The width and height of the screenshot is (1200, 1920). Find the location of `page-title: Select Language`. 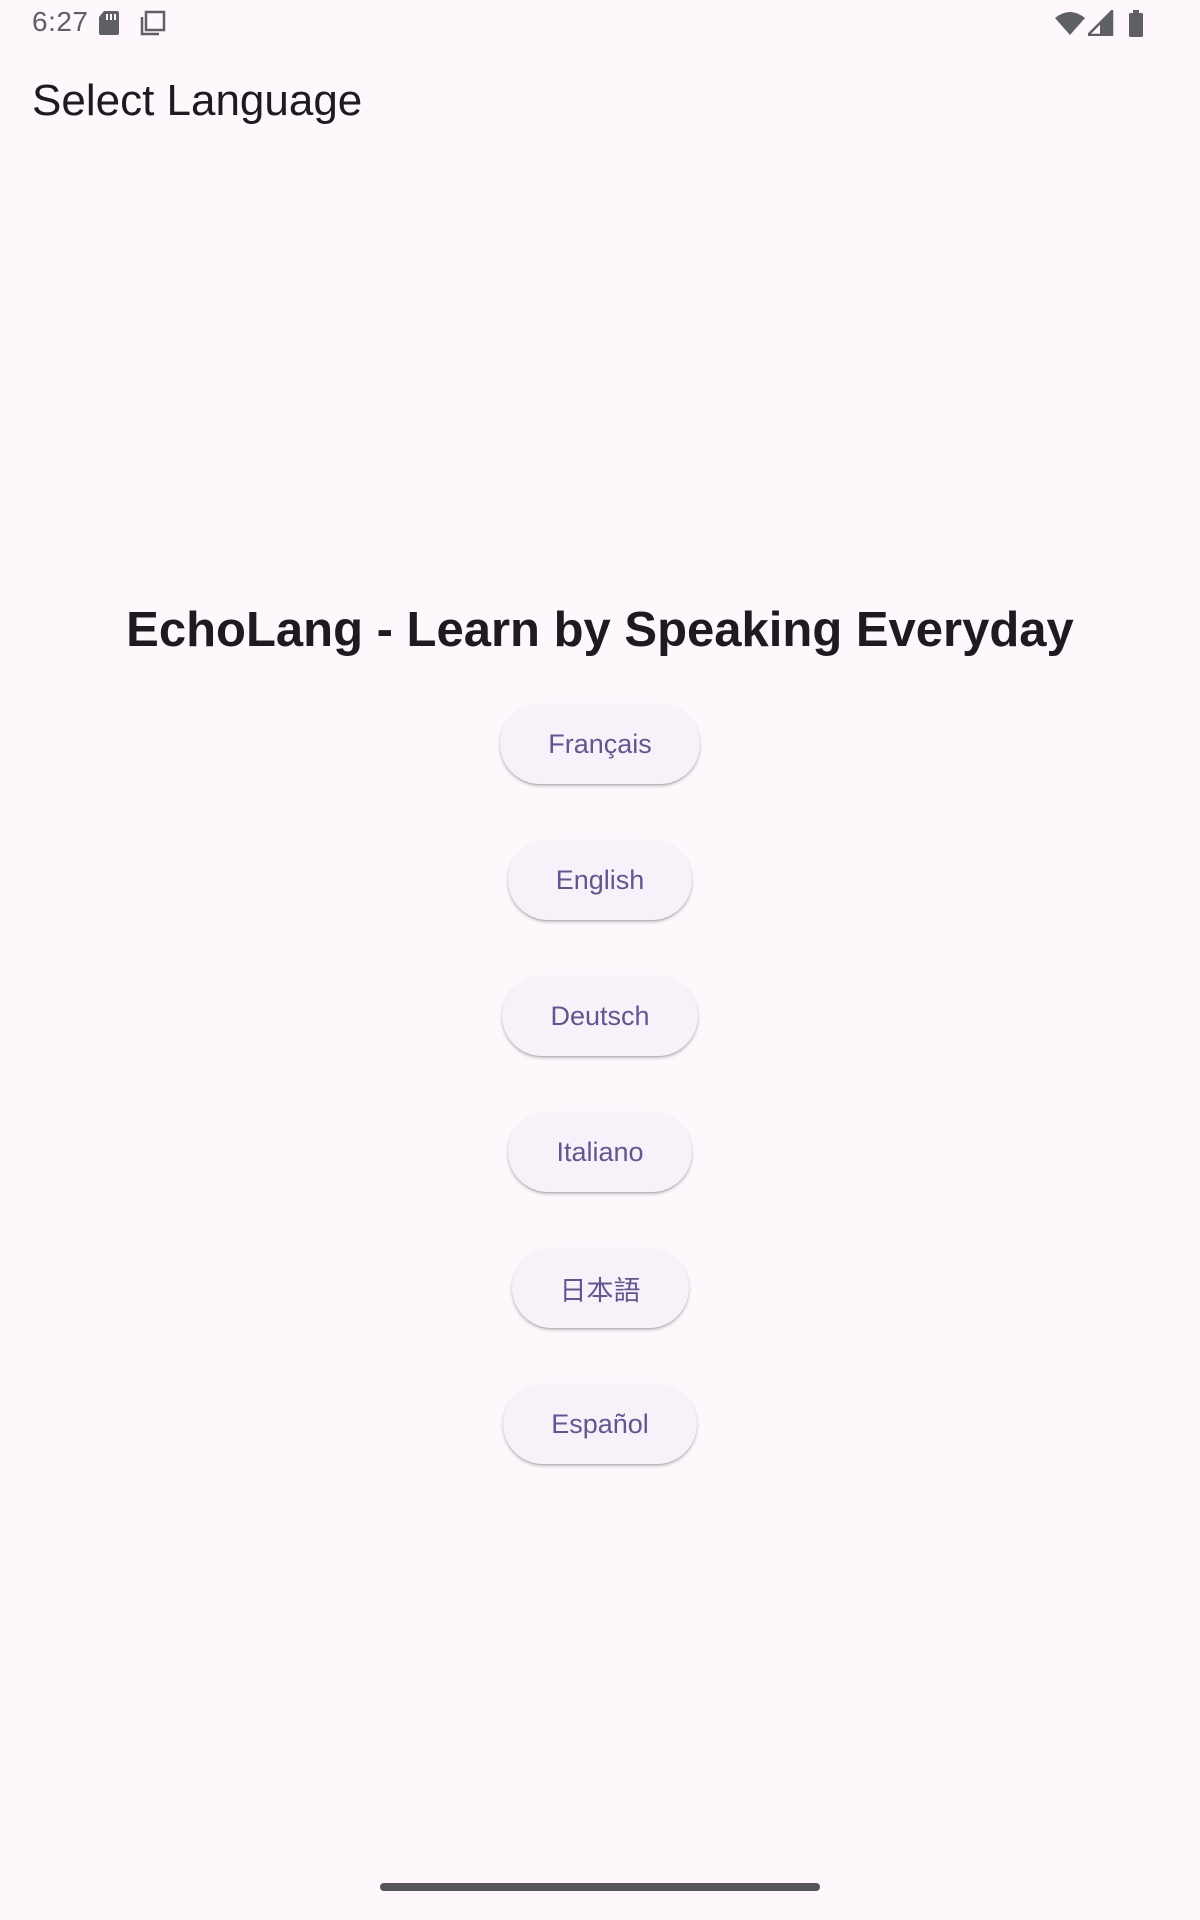

page-title: Select Language is located at coordinates (197, 100).